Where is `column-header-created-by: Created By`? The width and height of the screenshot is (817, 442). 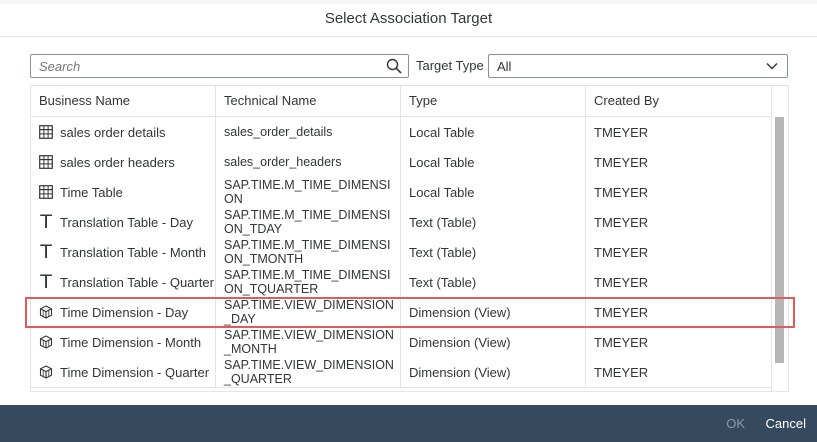
column-header-created-by: Created By is located at coordinates (679, 101).